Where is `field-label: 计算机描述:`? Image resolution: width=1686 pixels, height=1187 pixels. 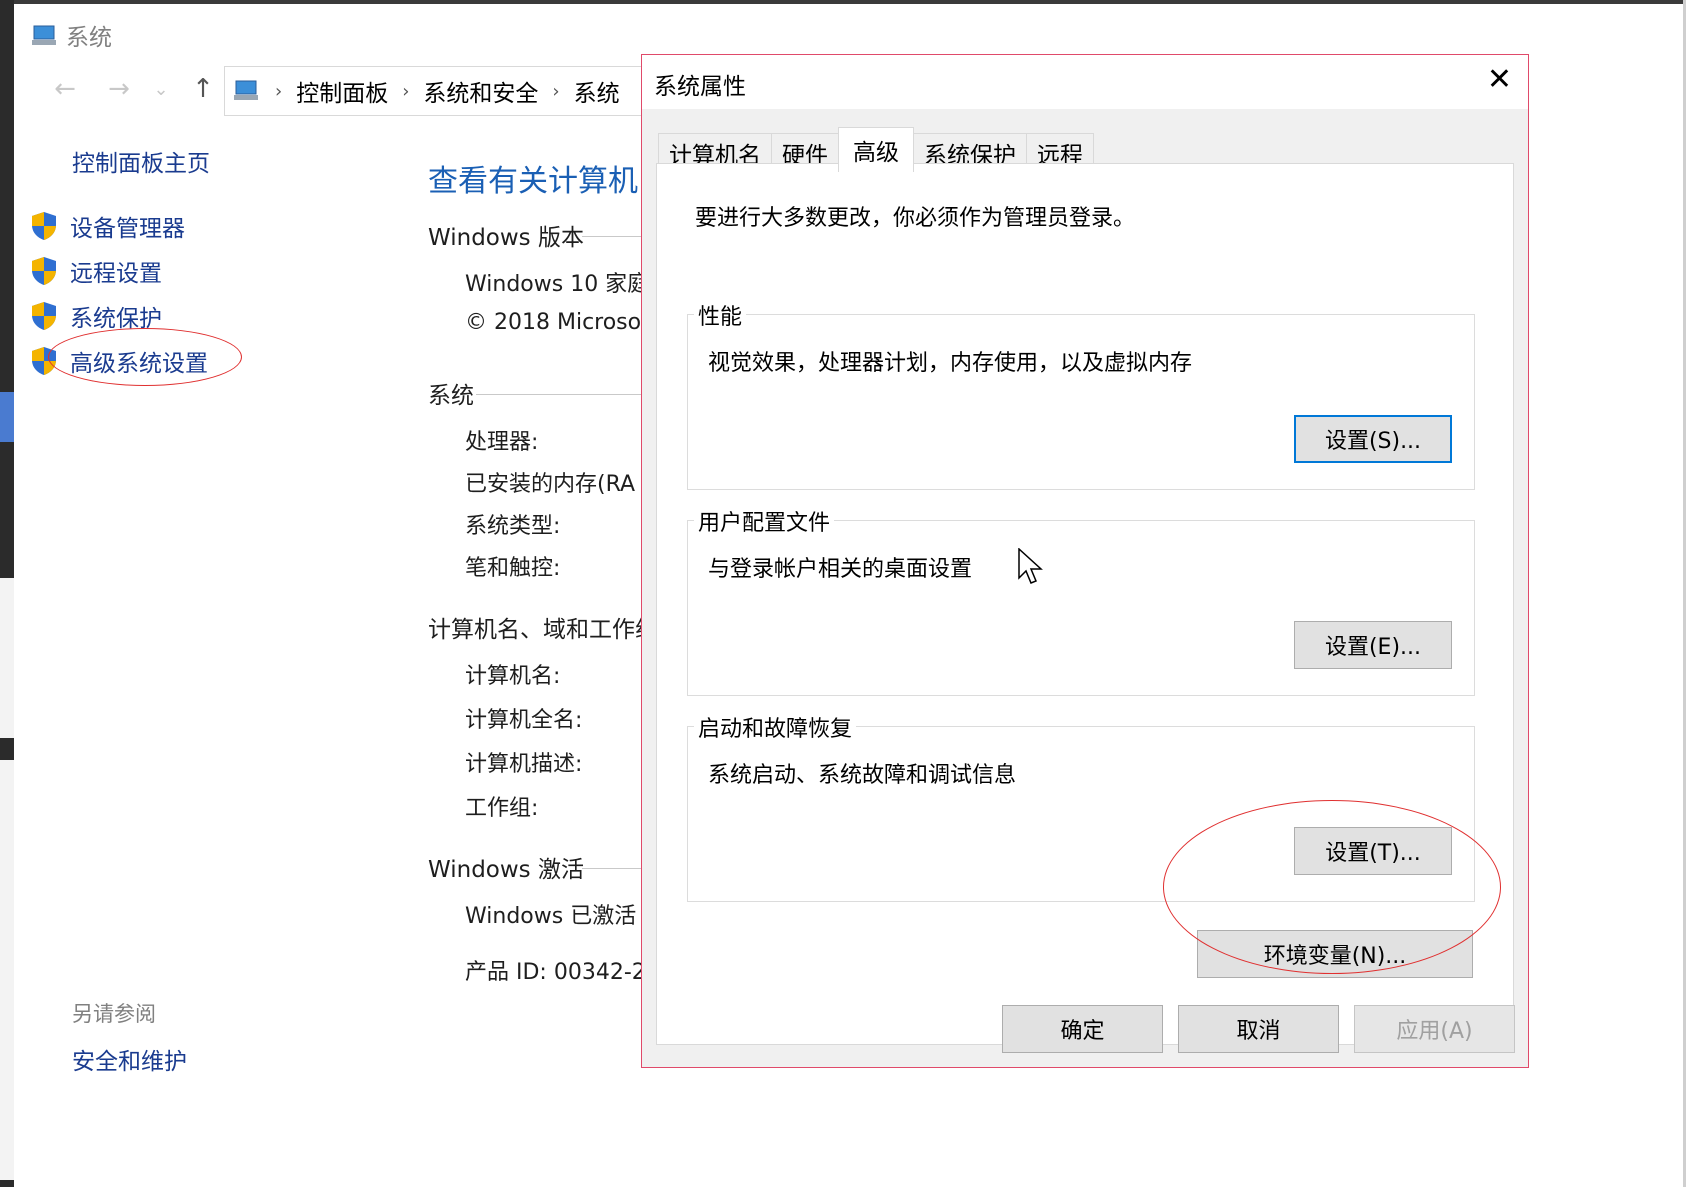 field-label: 计算机描述: is located at coordinates (524, 764).